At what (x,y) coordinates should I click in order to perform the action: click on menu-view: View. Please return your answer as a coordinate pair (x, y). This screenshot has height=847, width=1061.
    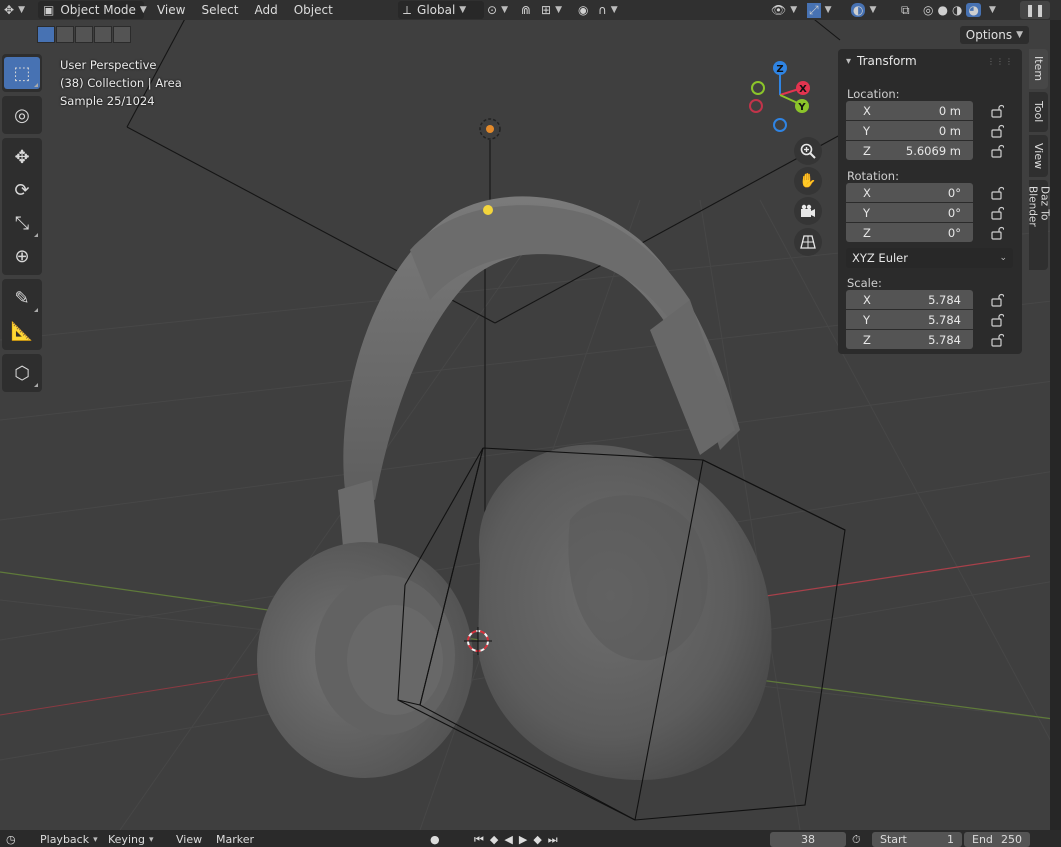
    Looking at the image, I should click on (171, 10).